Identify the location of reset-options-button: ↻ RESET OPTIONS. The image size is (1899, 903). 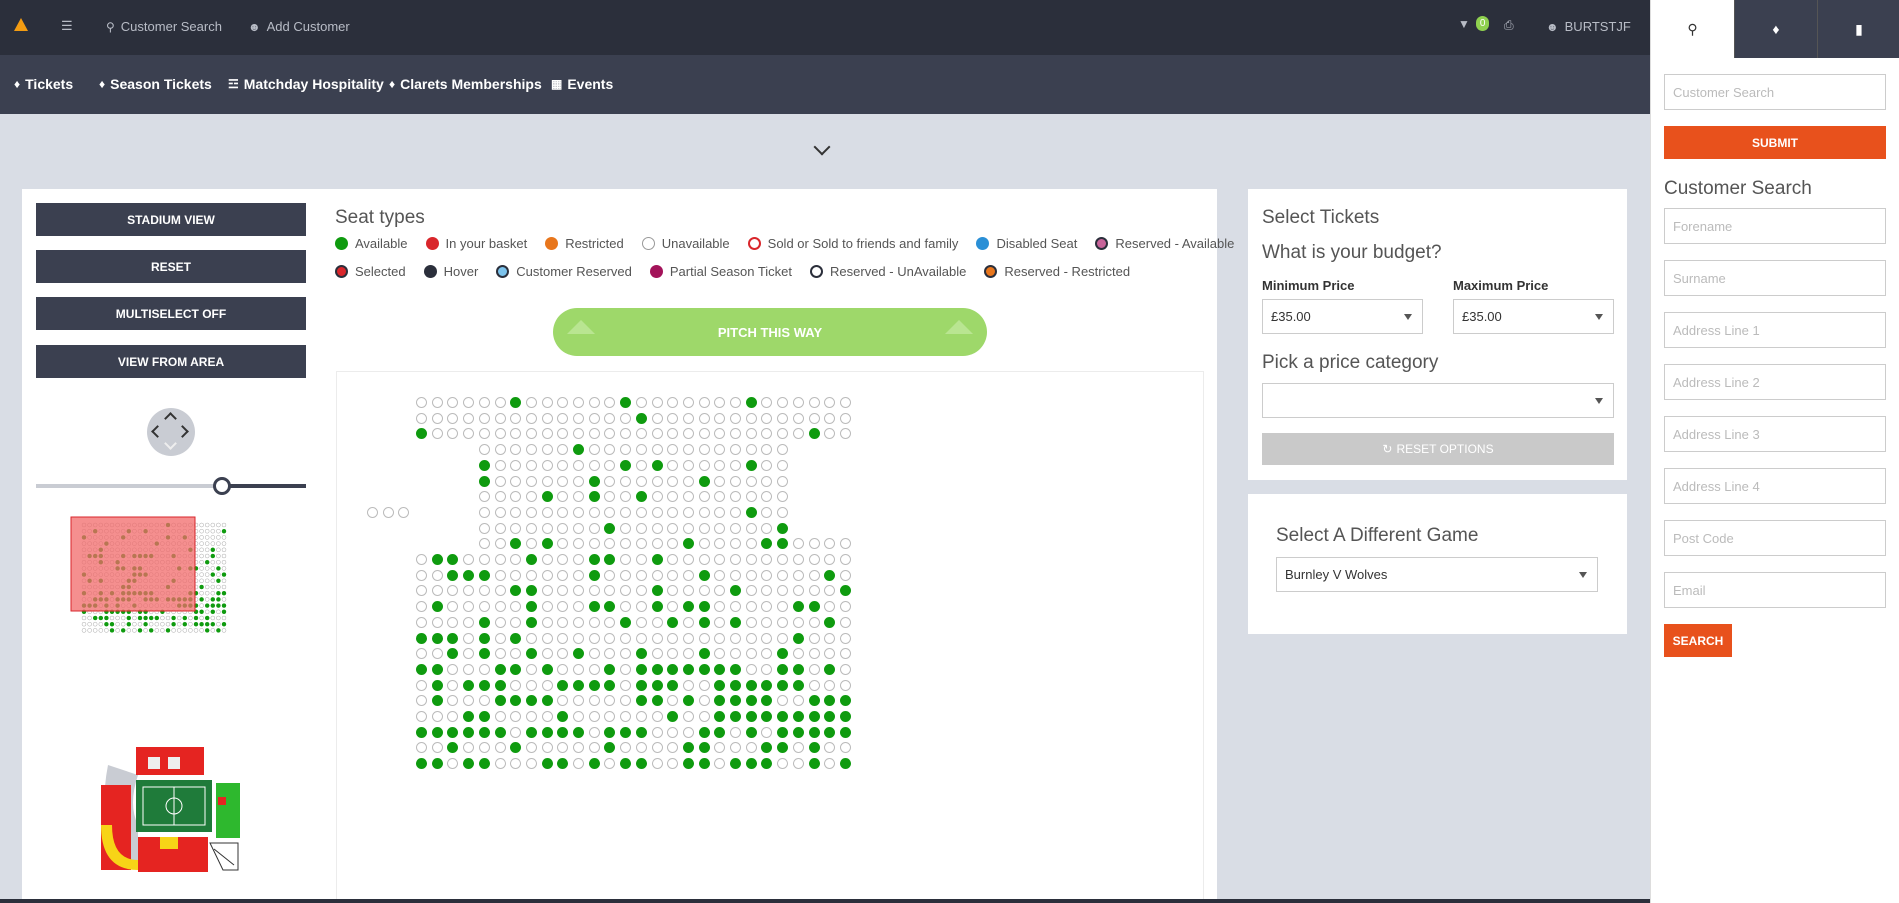
(1438, 449).